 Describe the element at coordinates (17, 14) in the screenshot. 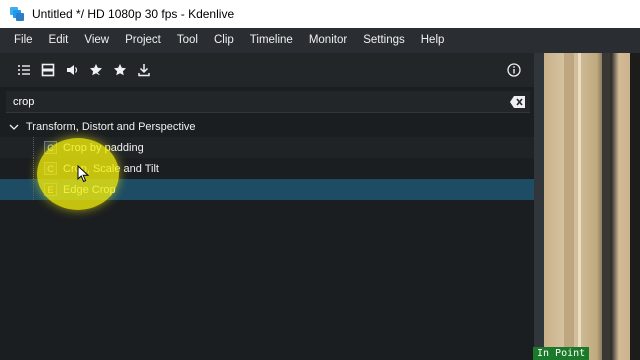

I see `kdenlive-app-icon` at that location.